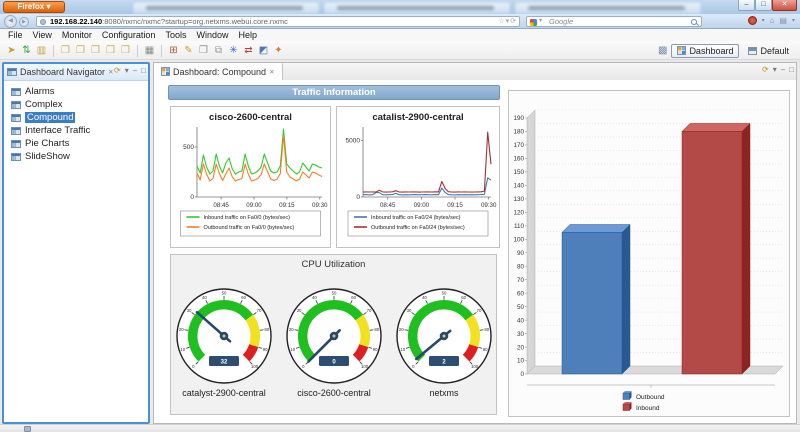 This screenshot has height=432, width=800. Describe the element at coordinates (173, 51) in the screenshot. I see `table-grid-icon: ⊞` at that location.